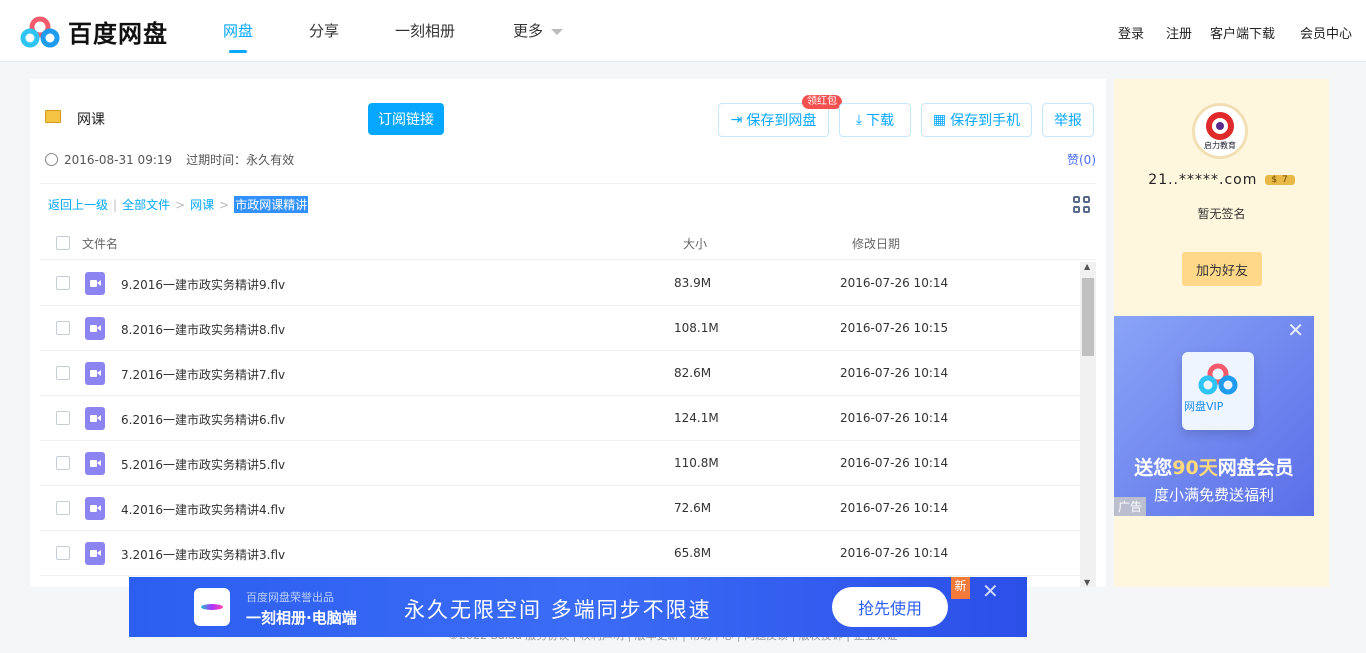 The image size is (1366, 653). I want to click on file-size: 72.6M, so click(693, 508).